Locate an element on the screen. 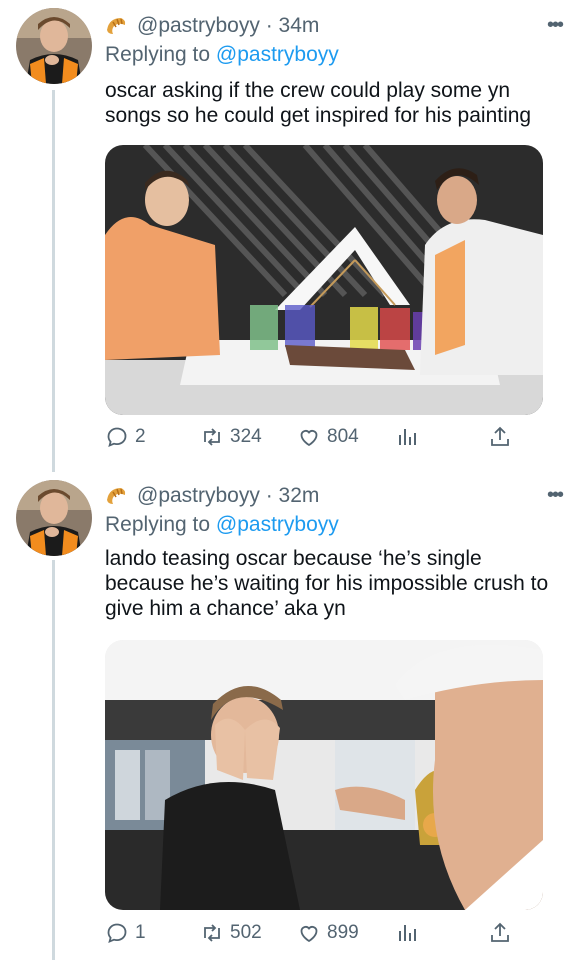 This screenshot has width=584, height=960. tweet-actions: 2 324 804 is located at coordinates (315, 440).